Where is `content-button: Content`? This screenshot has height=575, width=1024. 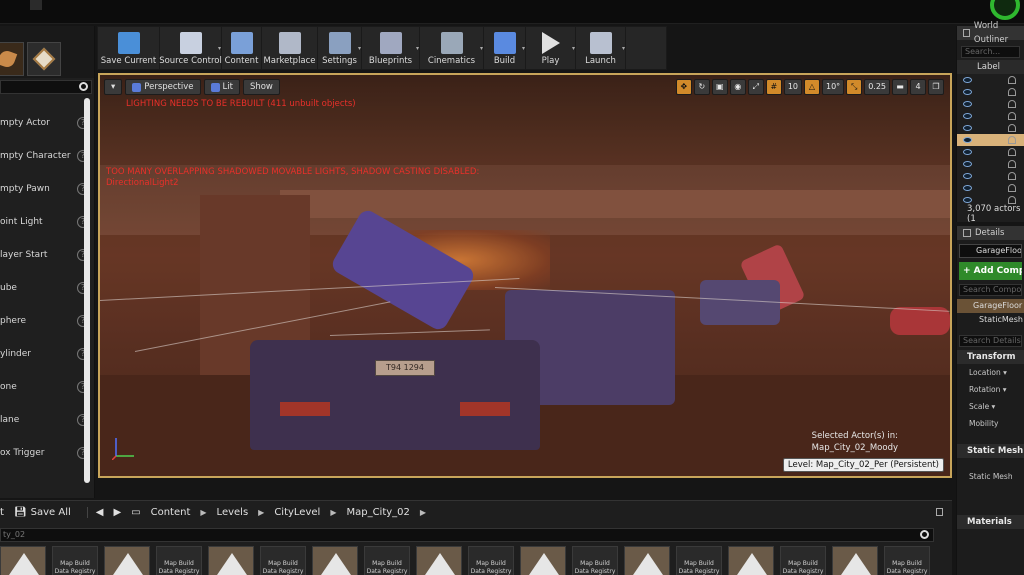
content-button: Content is located at coordinates (242, 48).